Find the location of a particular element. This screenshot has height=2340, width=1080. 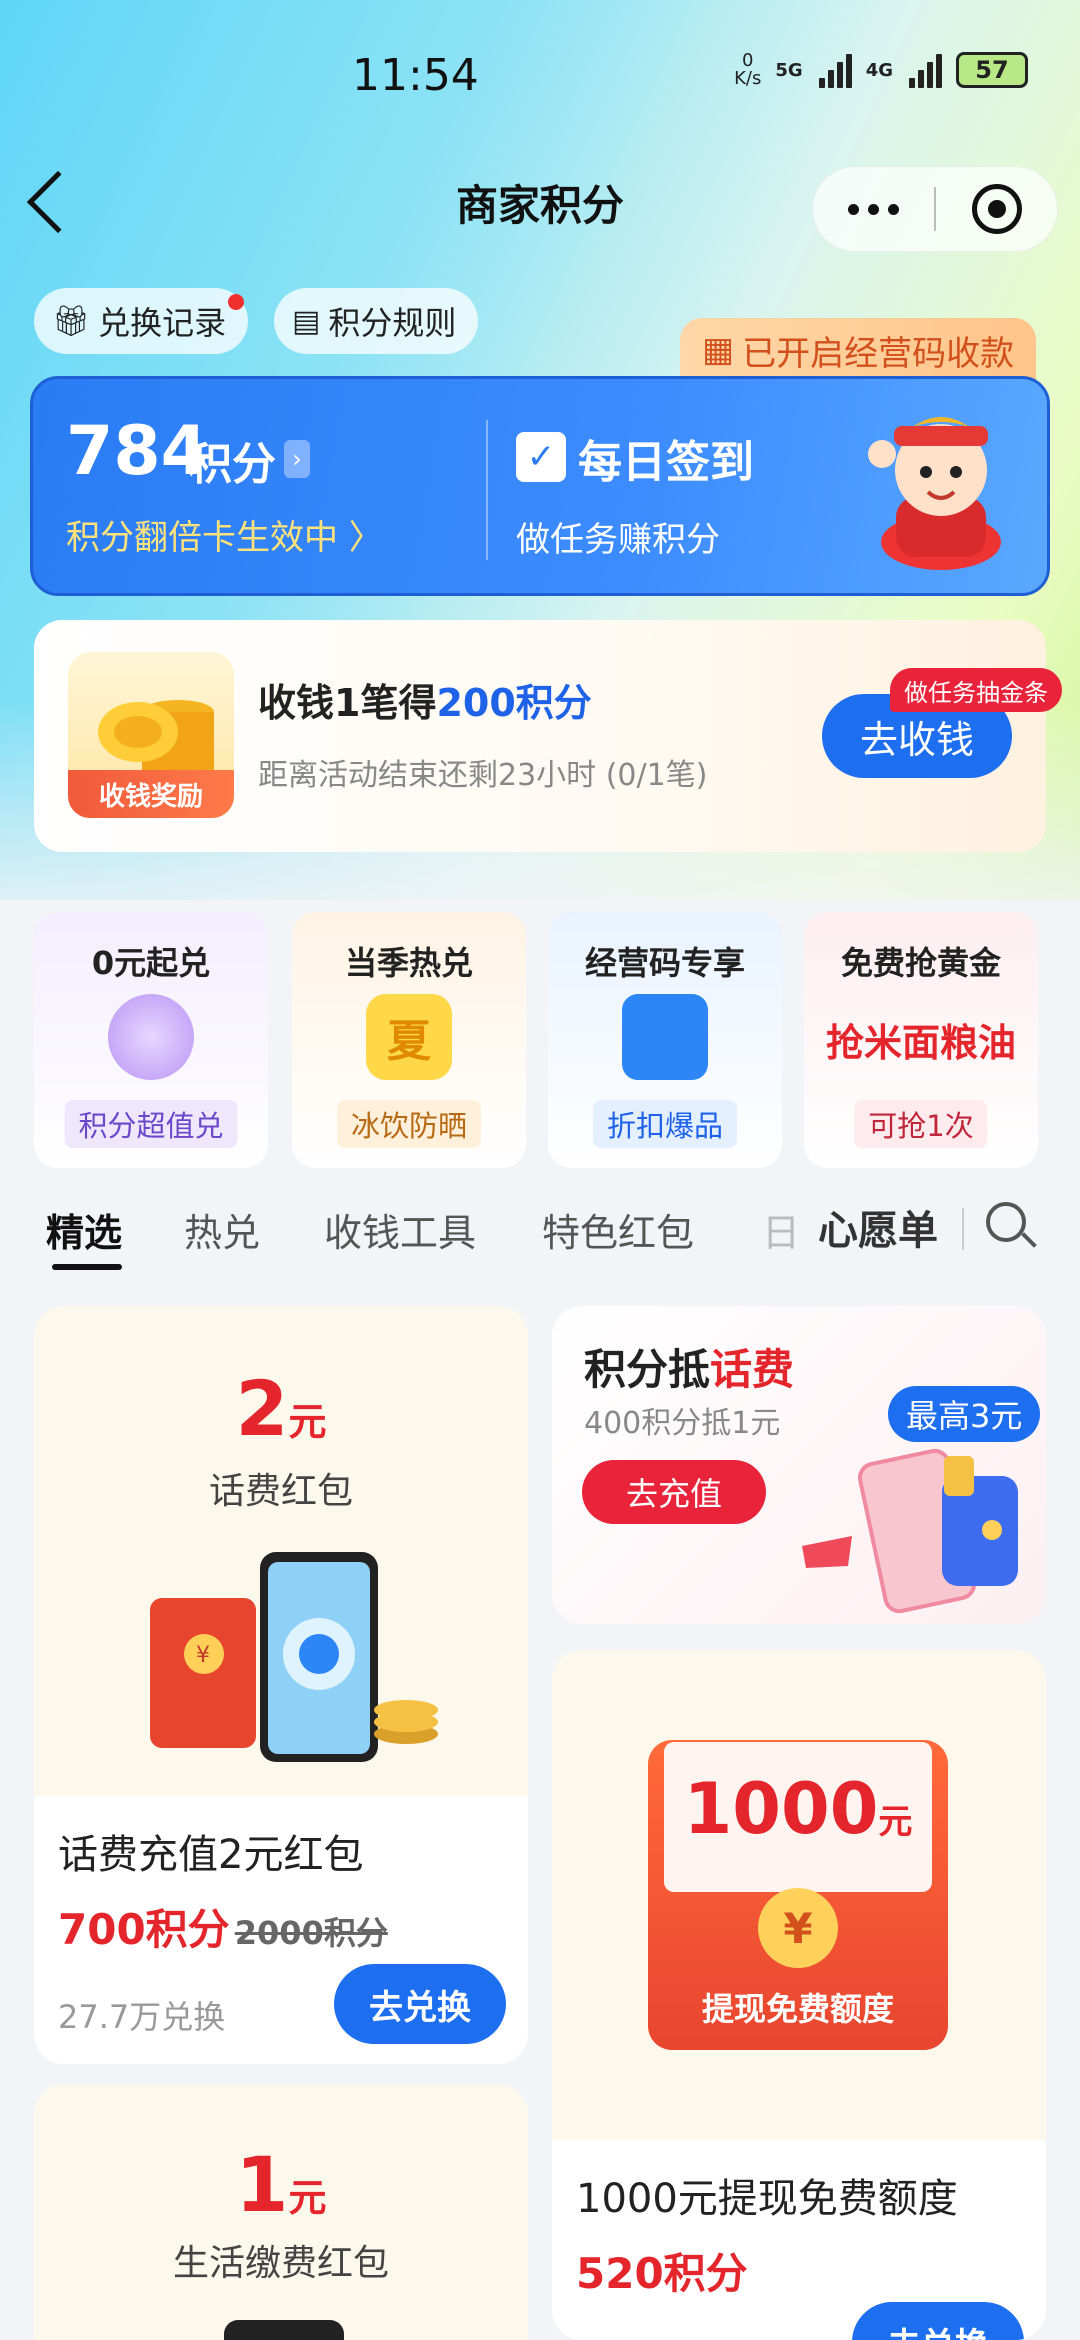

exchange-record-label: 兑换记录 is located at coordinates (162, 323).